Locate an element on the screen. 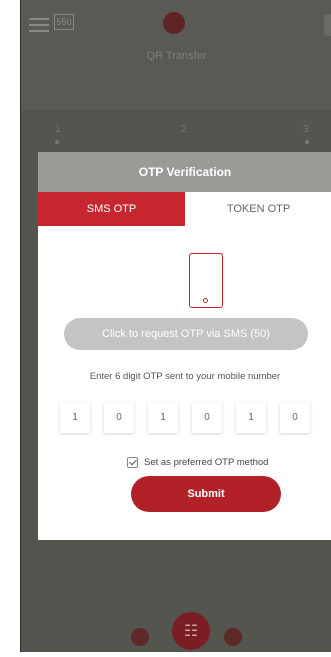  otp-digit-2: 0 is located at coordinates (119, 418).